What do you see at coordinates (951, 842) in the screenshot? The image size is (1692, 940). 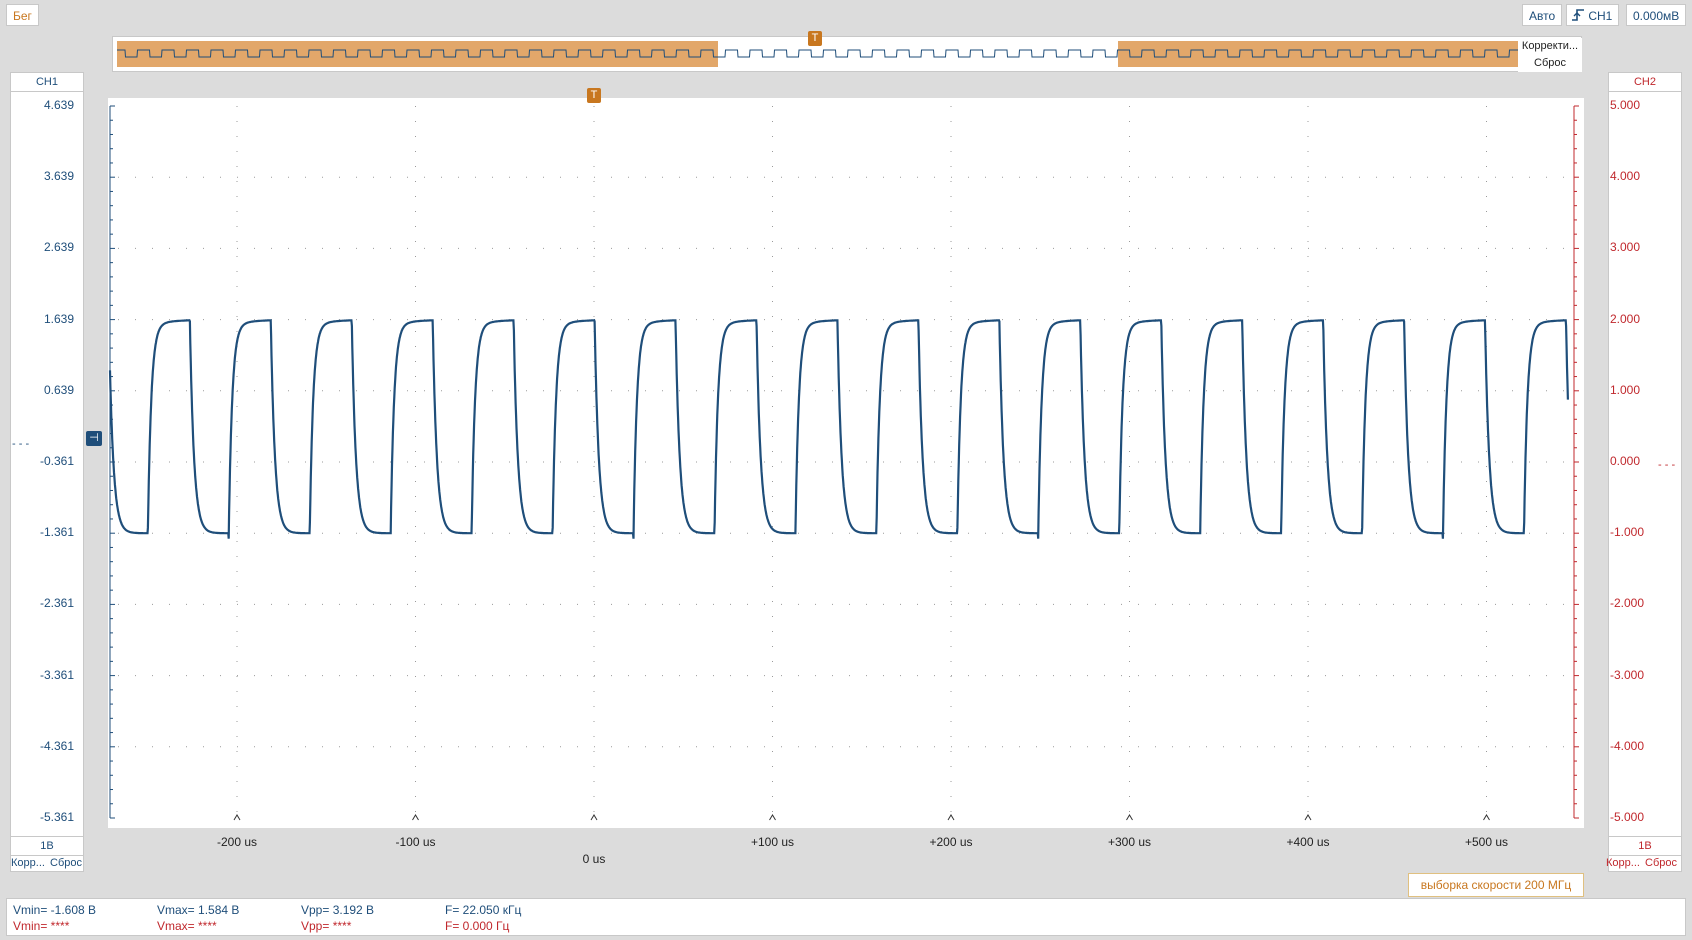 I see `time-tick-label: +200 us` at bounding box center [951, 842].